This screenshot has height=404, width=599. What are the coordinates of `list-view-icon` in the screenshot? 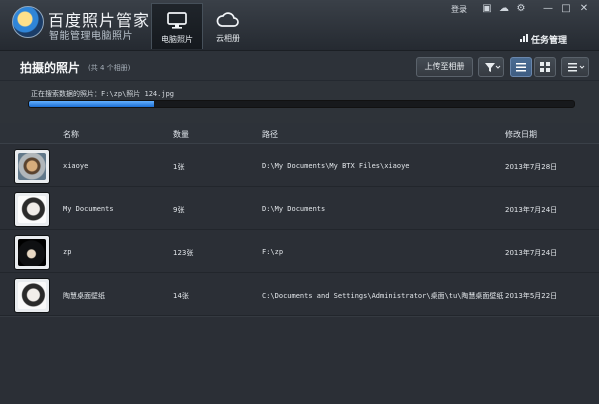 It's located at (521, 67).